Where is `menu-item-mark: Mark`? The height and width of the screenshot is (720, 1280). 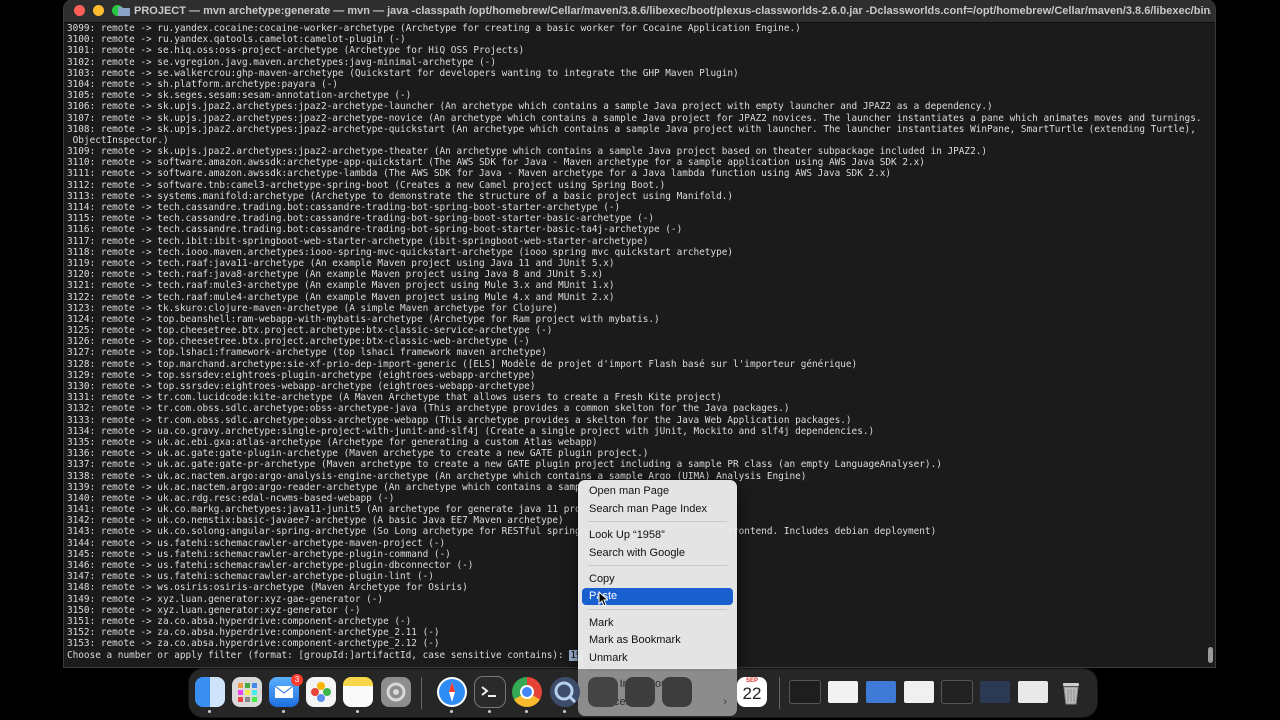
menu-item-mark: Mark is located at coordinates (657, 623).